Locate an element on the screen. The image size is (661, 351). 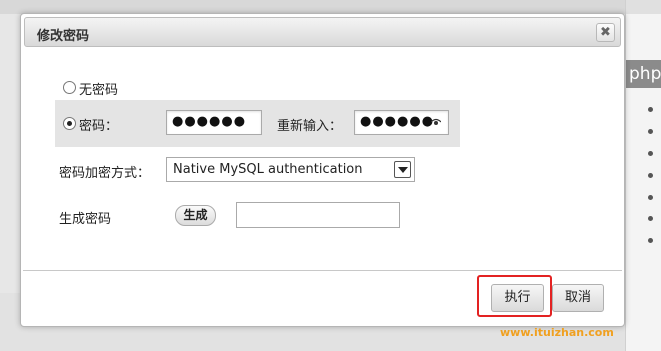
execute-button: 执行 is located at coordinates (517, 298).